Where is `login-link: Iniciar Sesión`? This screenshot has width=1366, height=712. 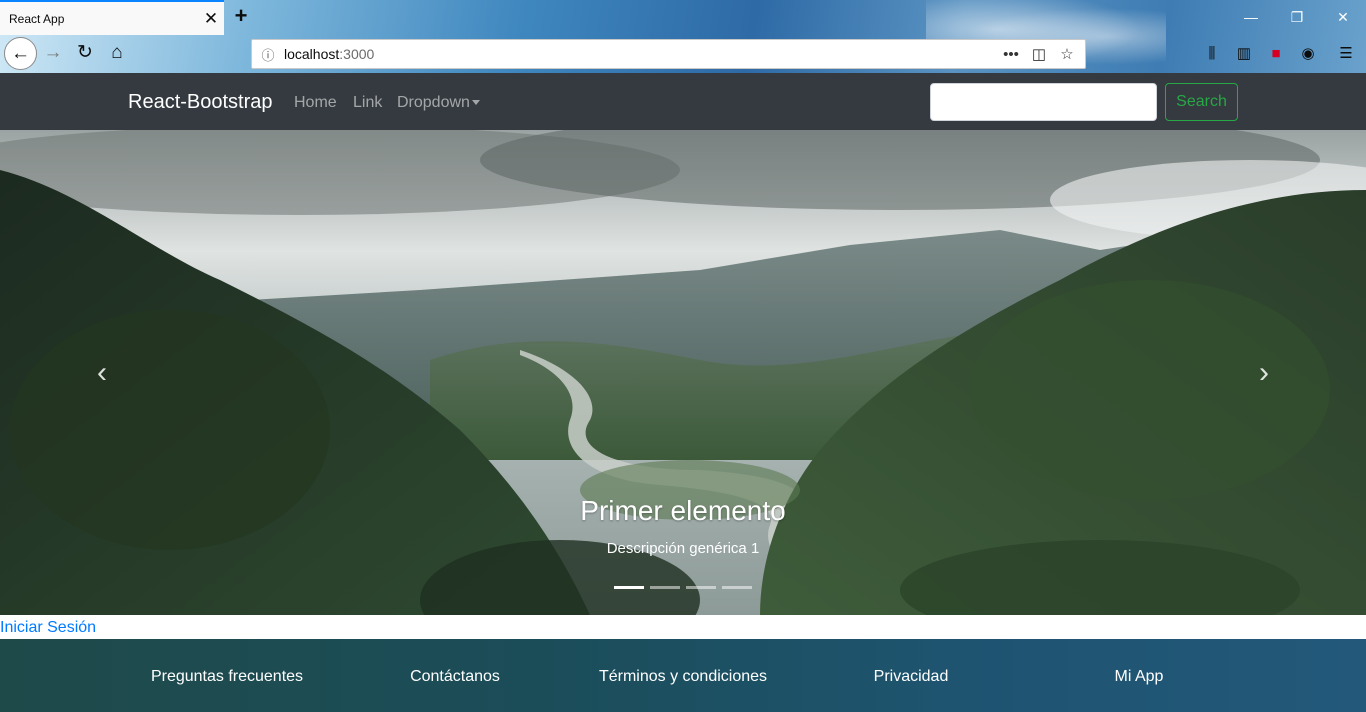 login-link: Iniciar Sesión is located at coordinates (48, 628).